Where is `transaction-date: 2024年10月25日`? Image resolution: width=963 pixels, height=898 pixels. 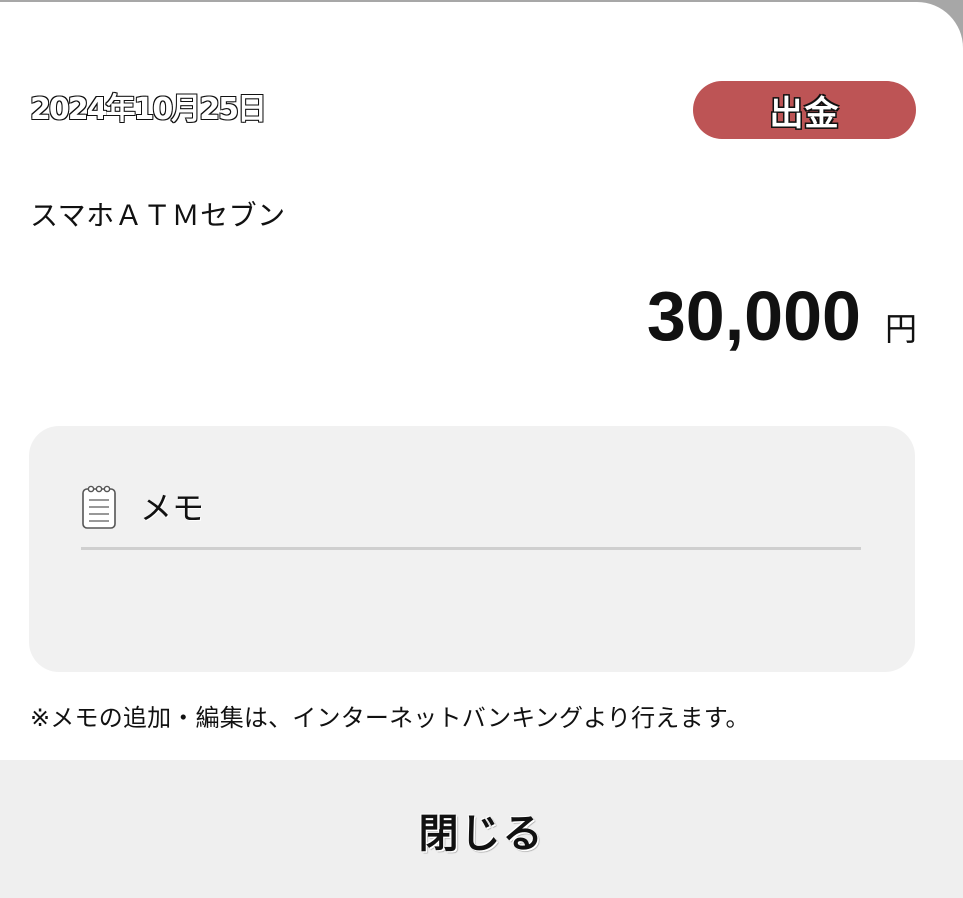 transaction-date: 2024年10月25日 is located at coordinates (148, 109).